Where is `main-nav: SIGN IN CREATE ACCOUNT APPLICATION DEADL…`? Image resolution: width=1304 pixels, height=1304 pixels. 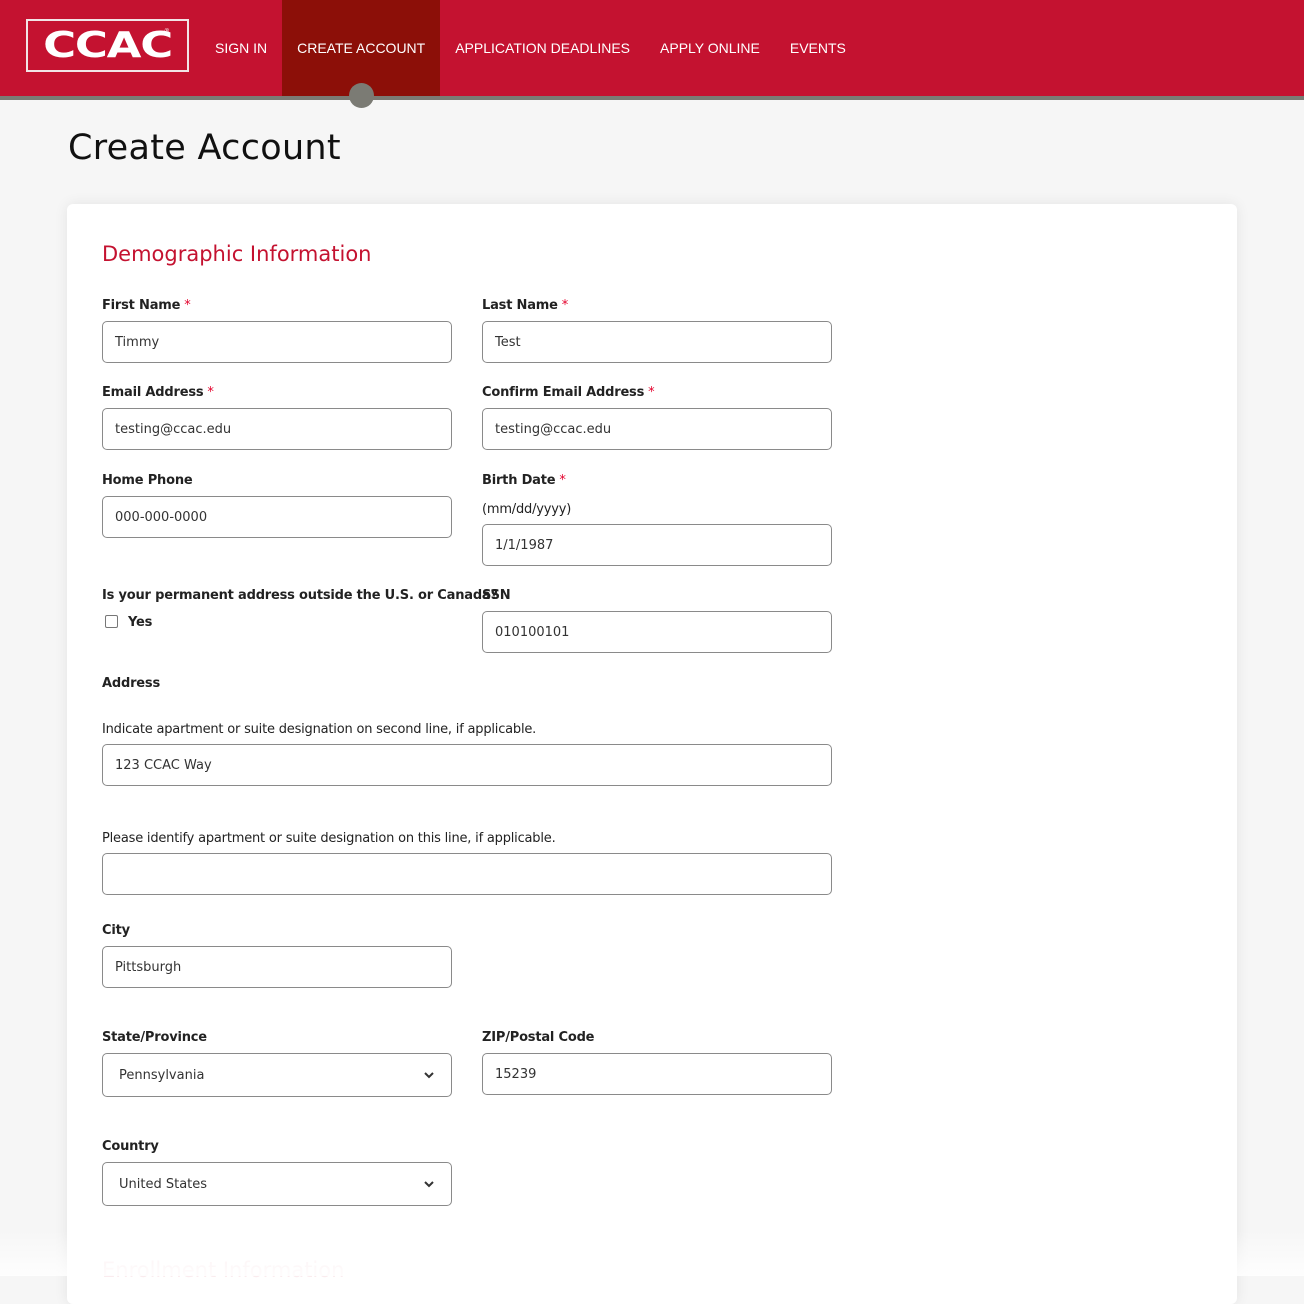
main-nav: SIGN IN CREATE ACCOUNT APPLICATION DEADL… is located at coordinates (530, 54).